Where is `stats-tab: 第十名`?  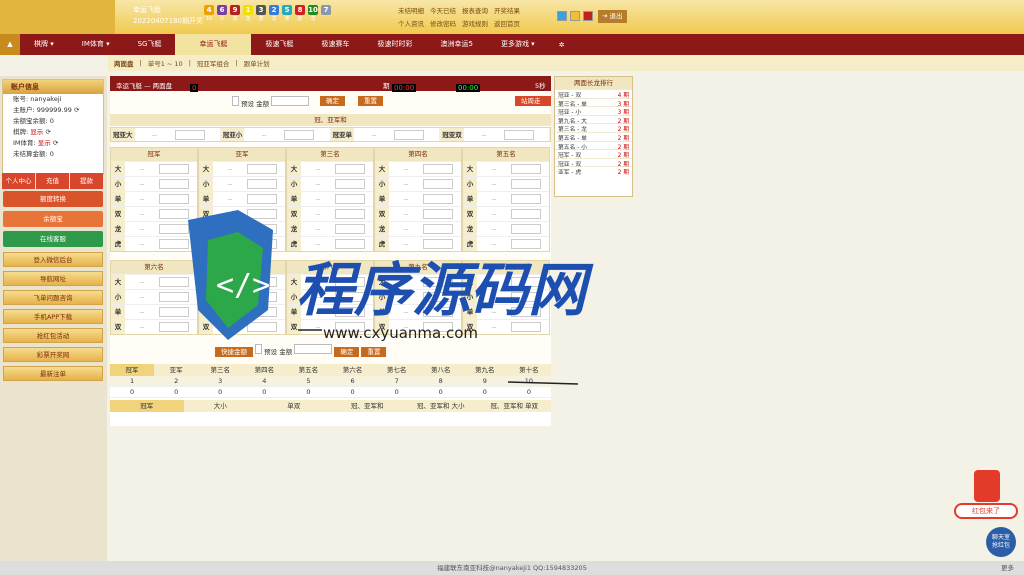 stats-tab: 第十名 is located at coordinates (529, 370).